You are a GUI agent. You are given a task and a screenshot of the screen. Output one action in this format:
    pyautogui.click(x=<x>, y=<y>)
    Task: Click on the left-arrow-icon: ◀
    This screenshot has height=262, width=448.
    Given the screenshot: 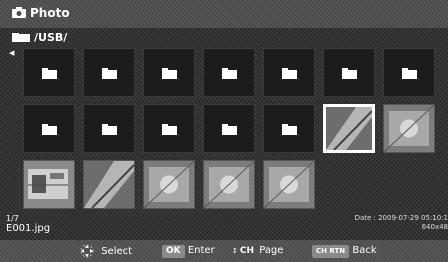 What is the action you would take?
    pyautogui.click(x=11, y=53)
    